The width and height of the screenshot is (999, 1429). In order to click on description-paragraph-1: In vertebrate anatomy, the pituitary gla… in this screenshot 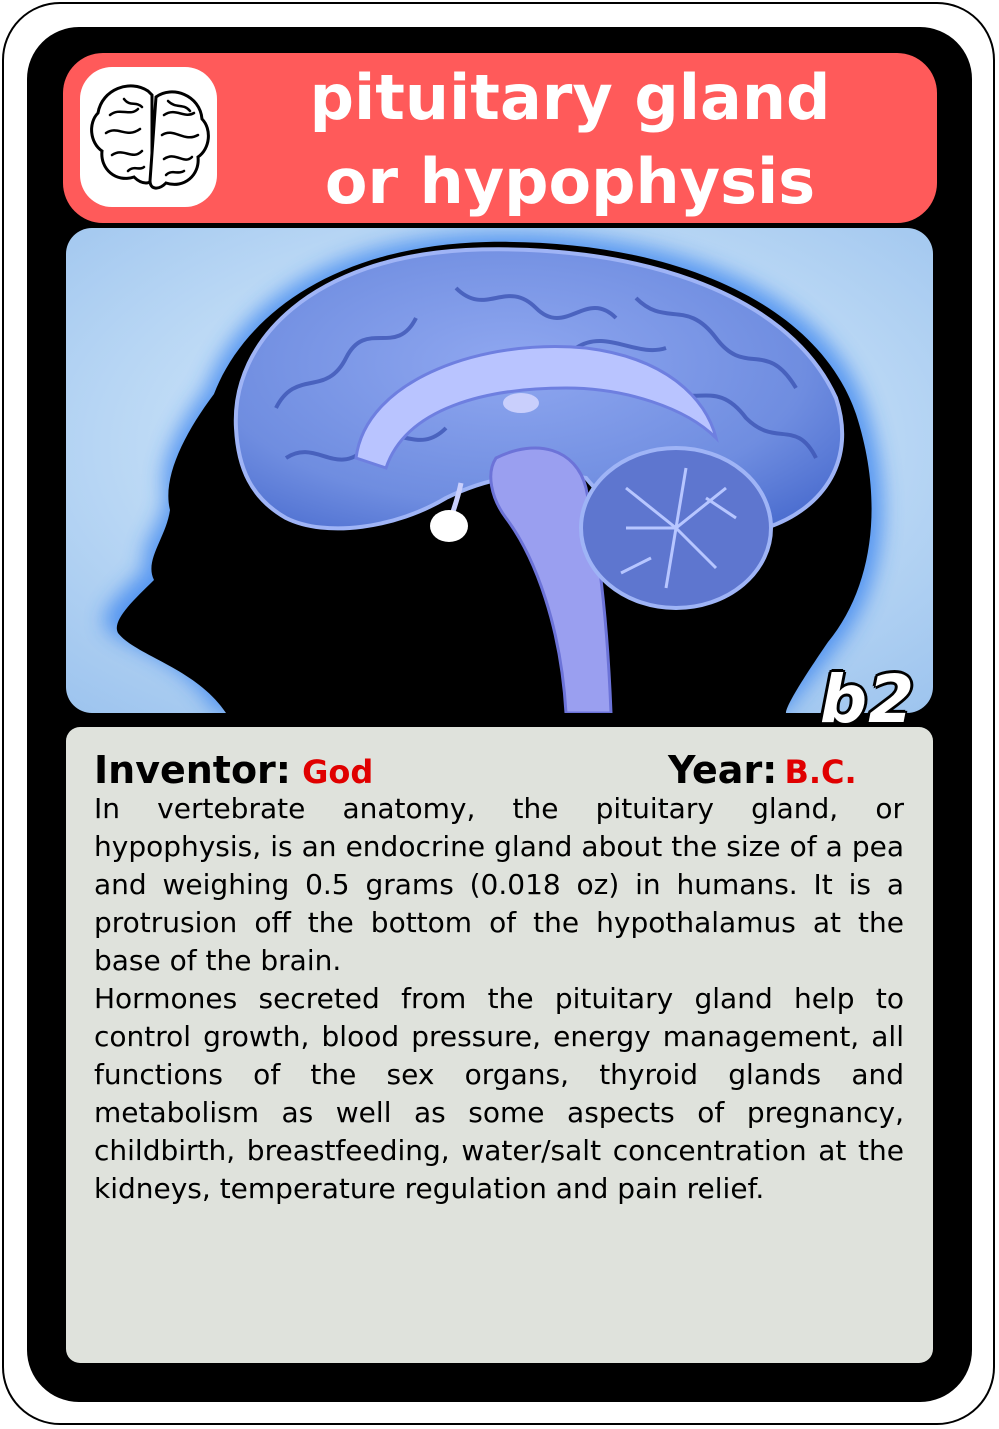, I will do `click(499, 884)`.